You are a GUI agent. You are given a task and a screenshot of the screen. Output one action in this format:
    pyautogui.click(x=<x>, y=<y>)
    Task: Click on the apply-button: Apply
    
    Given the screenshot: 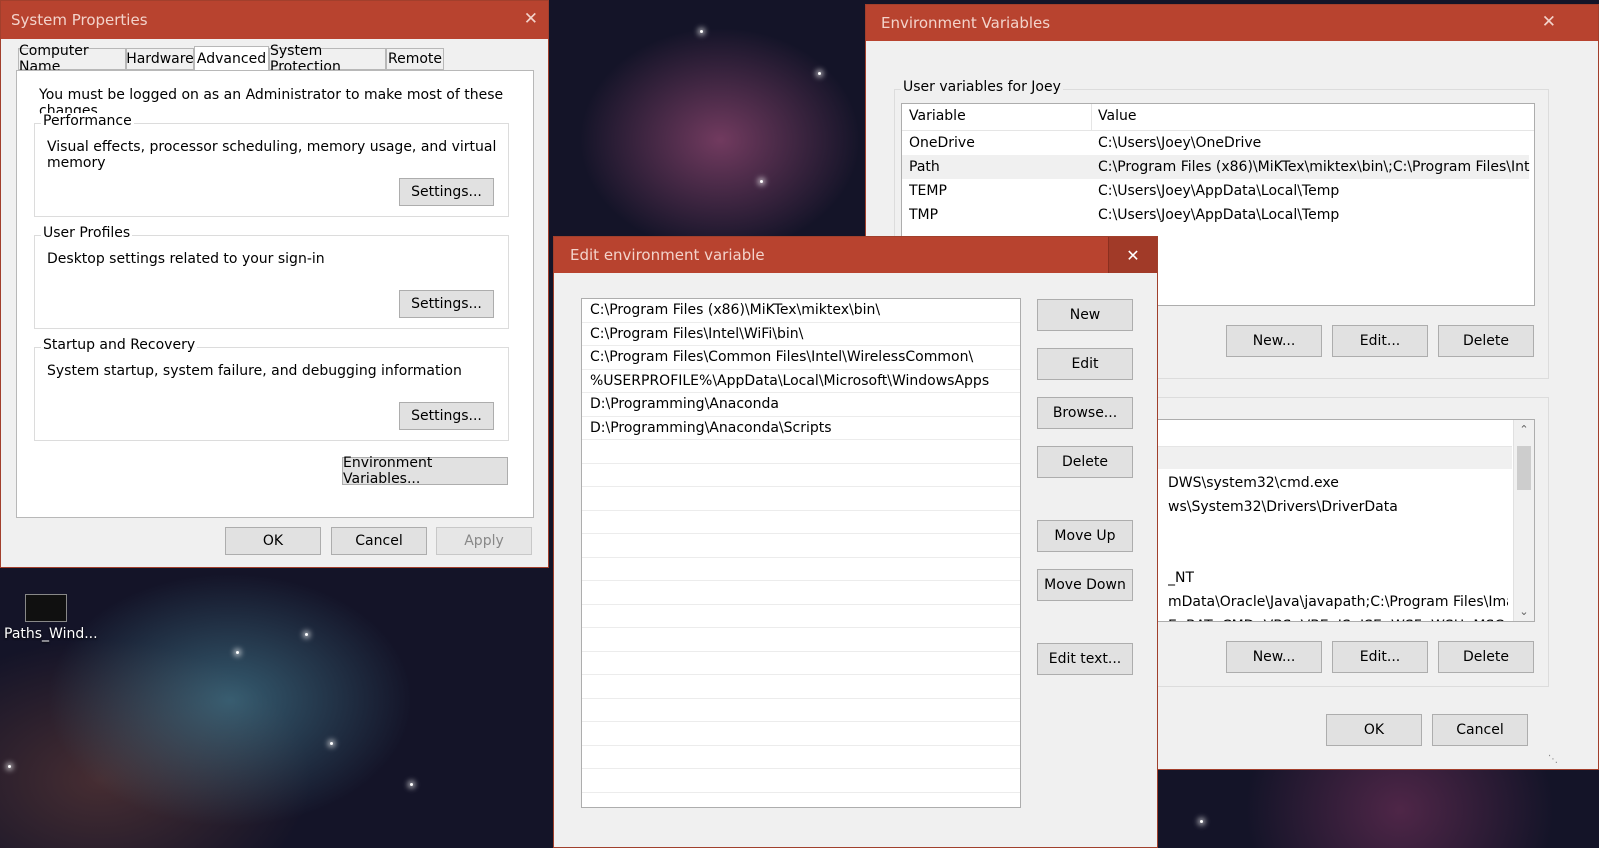 What is the action you would take?
    pyautogui.click(x=484, y=541)
    